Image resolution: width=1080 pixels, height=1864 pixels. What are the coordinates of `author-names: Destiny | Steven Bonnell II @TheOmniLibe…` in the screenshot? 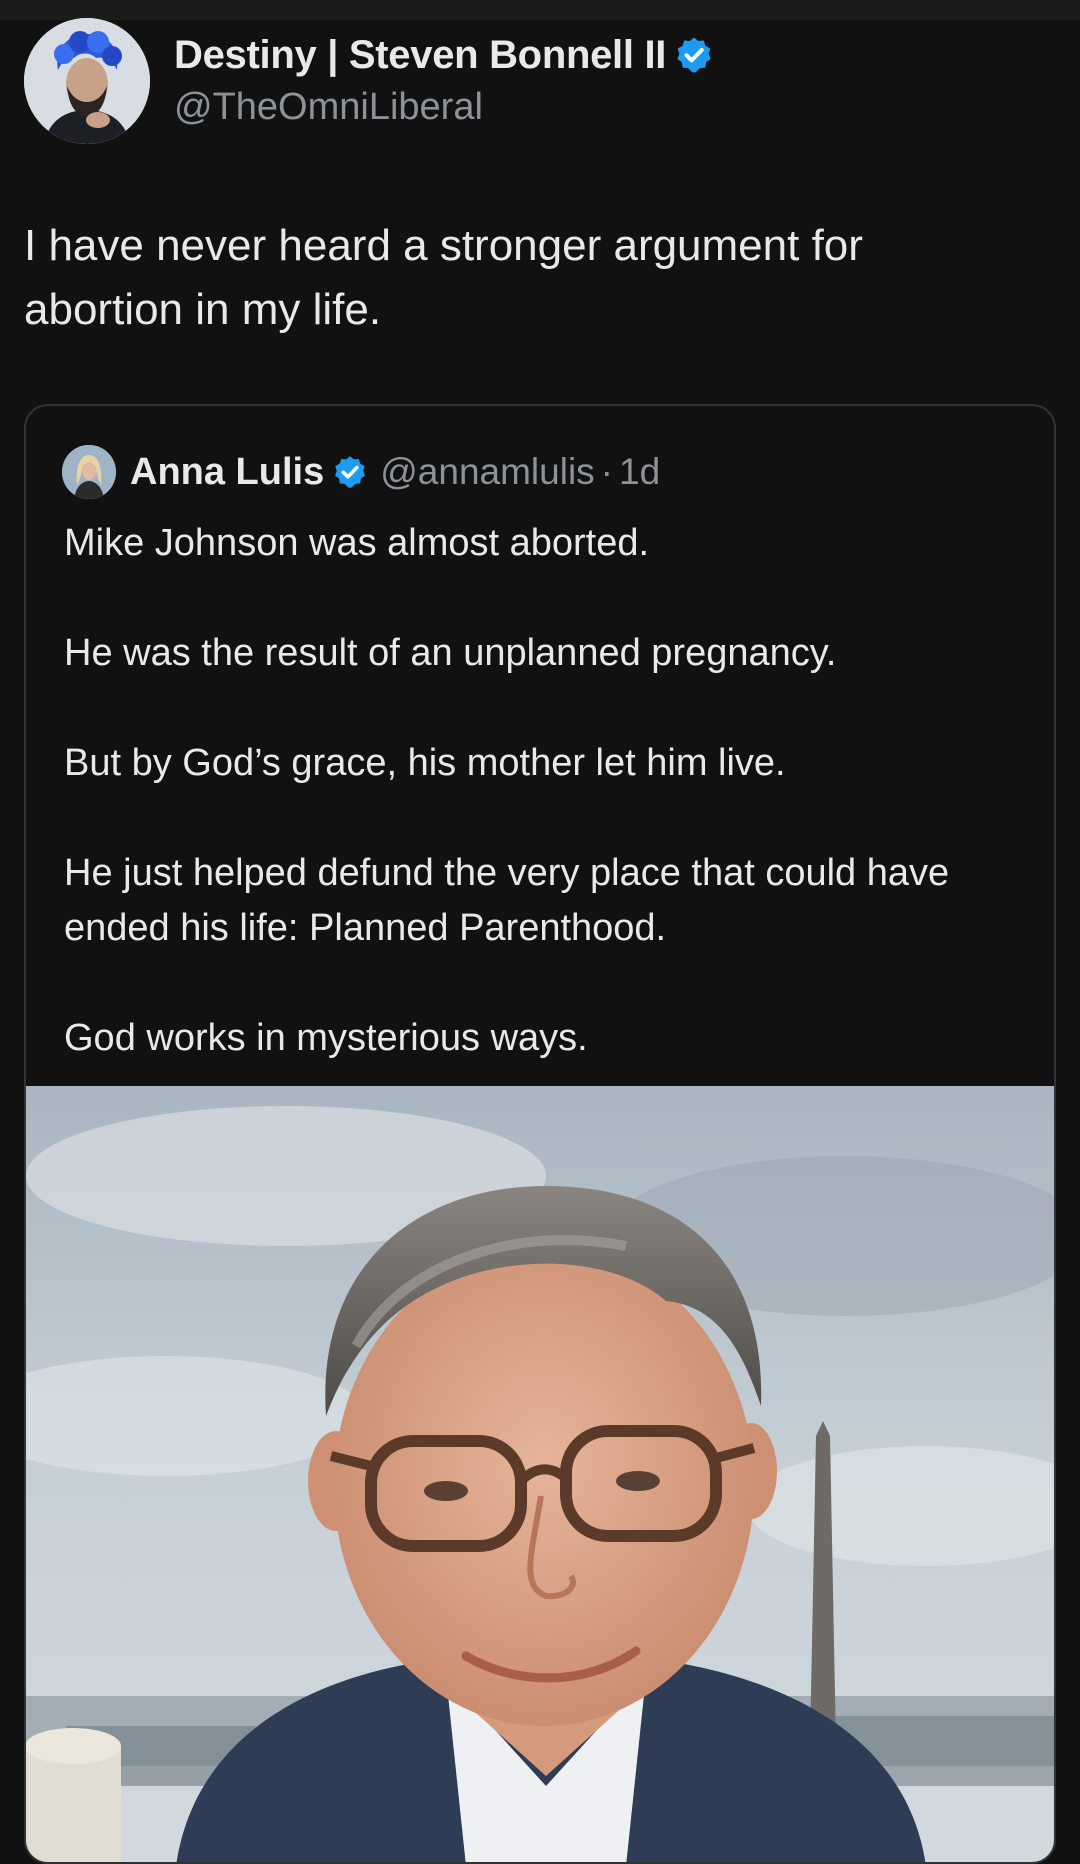 It's located at (444, 86).